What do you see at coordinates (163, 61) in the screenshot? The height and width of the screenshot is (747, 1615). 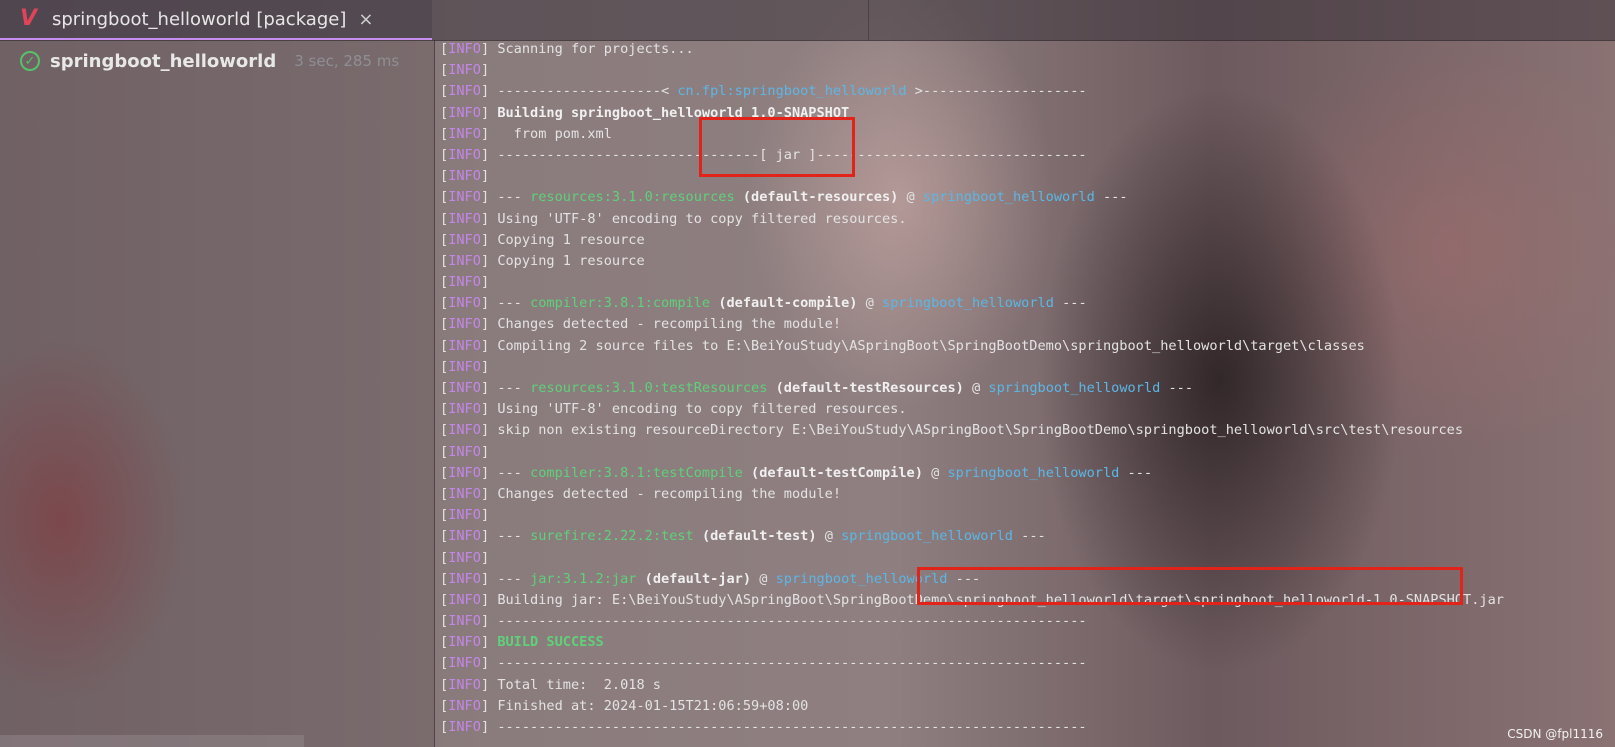 I see `run-name: springboot_helloworld` at bounding box center [163, 61].